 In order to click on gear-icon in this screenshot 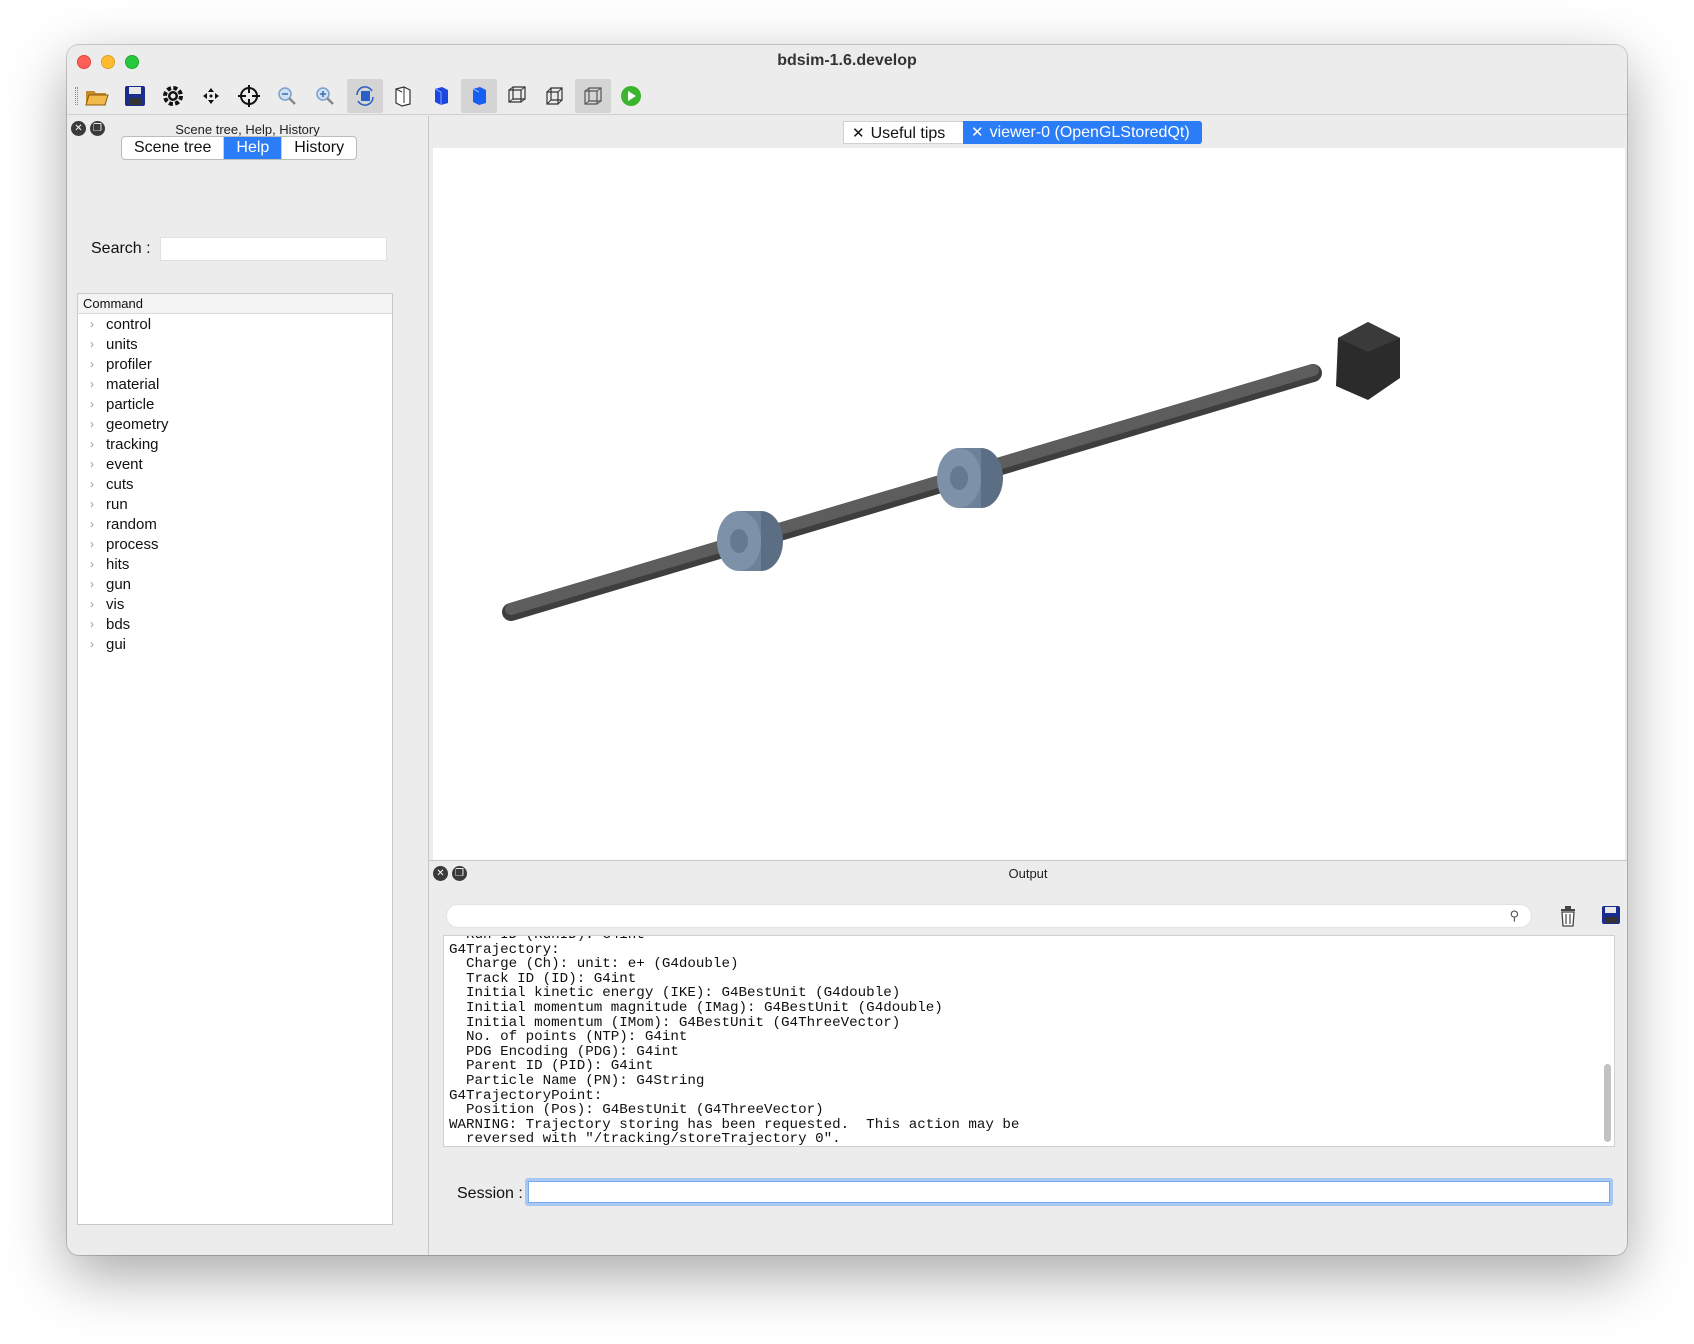, I will do `click(173, 96)`.